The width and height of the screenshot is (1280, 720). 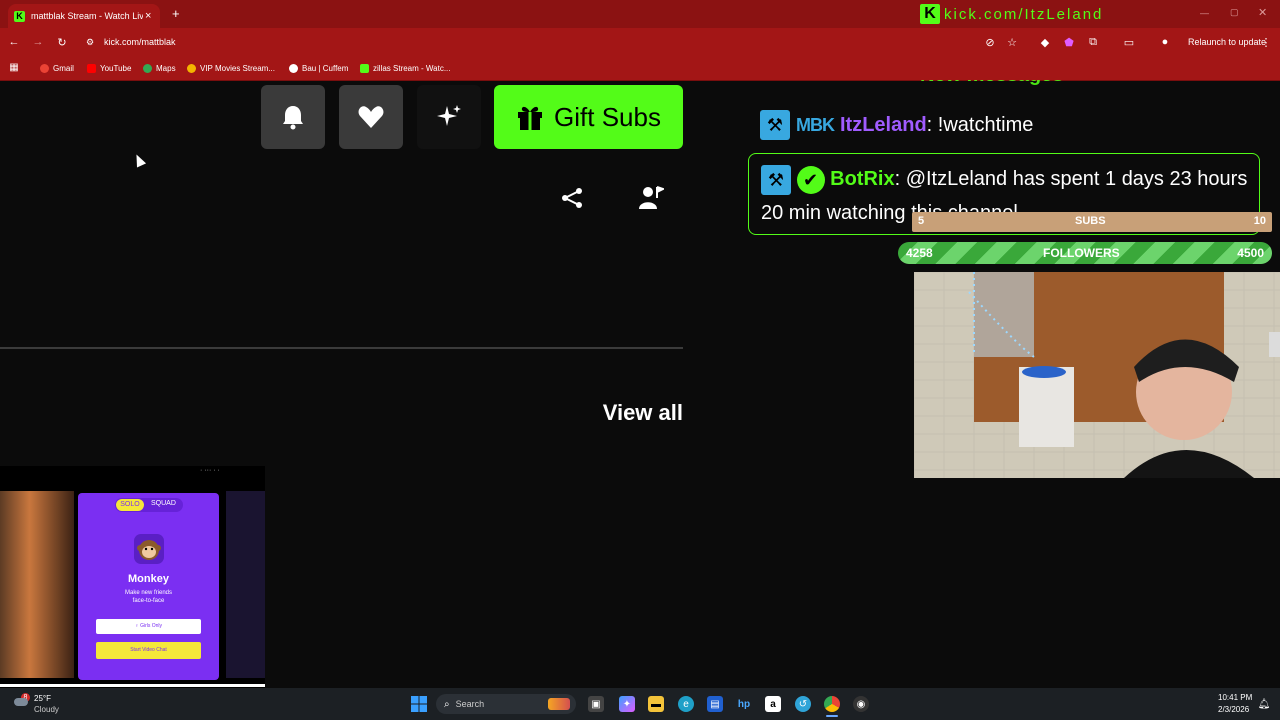 I want to click on sparkle-reward-button, so click(x=449, y=117).